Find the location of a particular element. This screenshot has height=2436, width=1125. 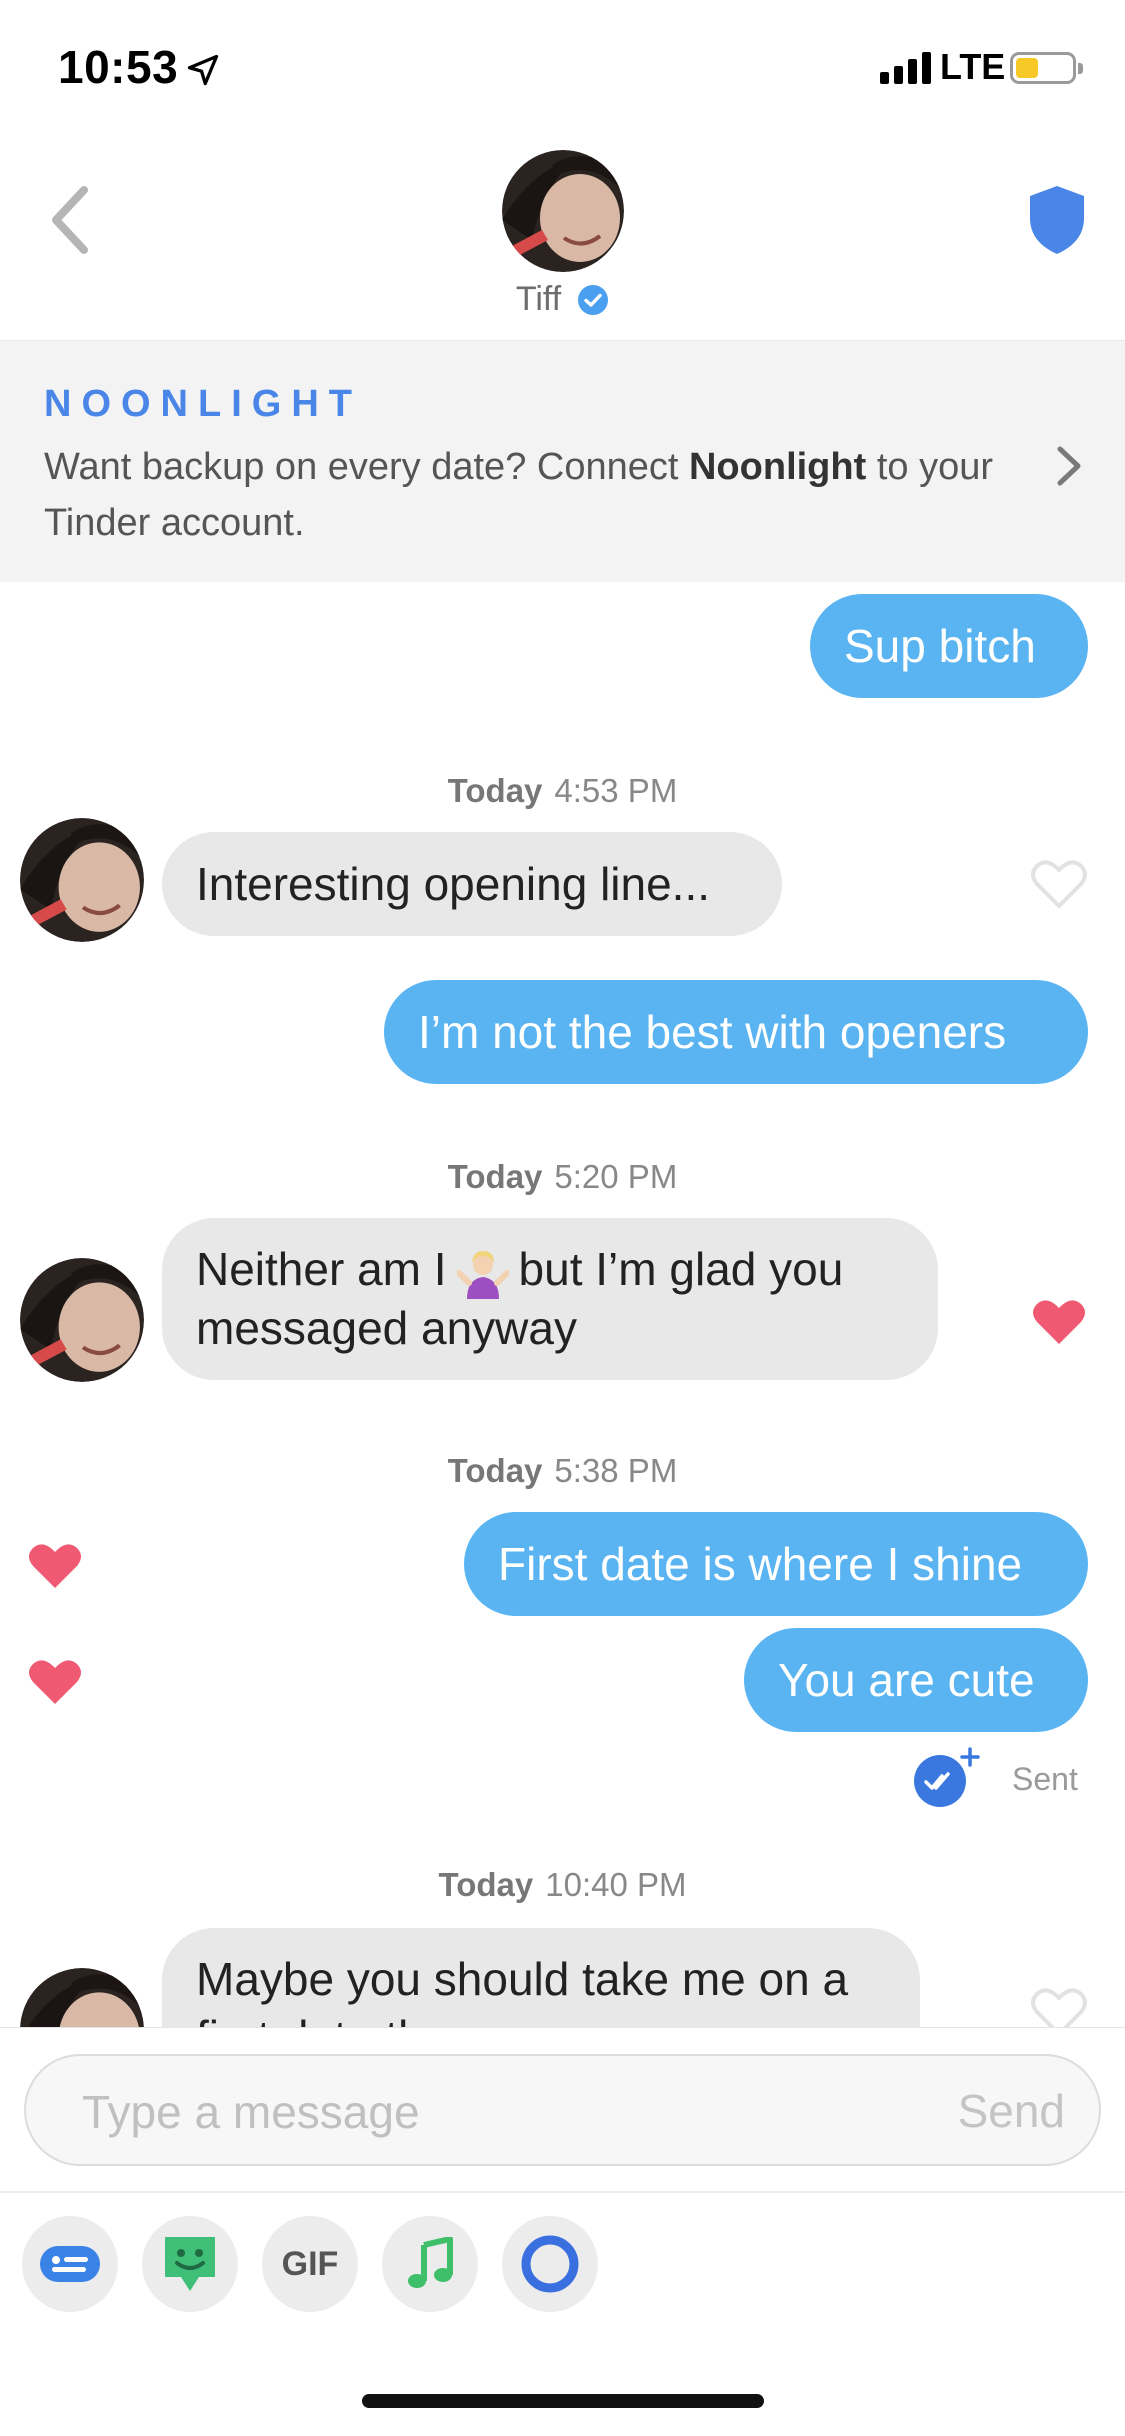

send-button: Send is located at coordinates (1011, 2111).